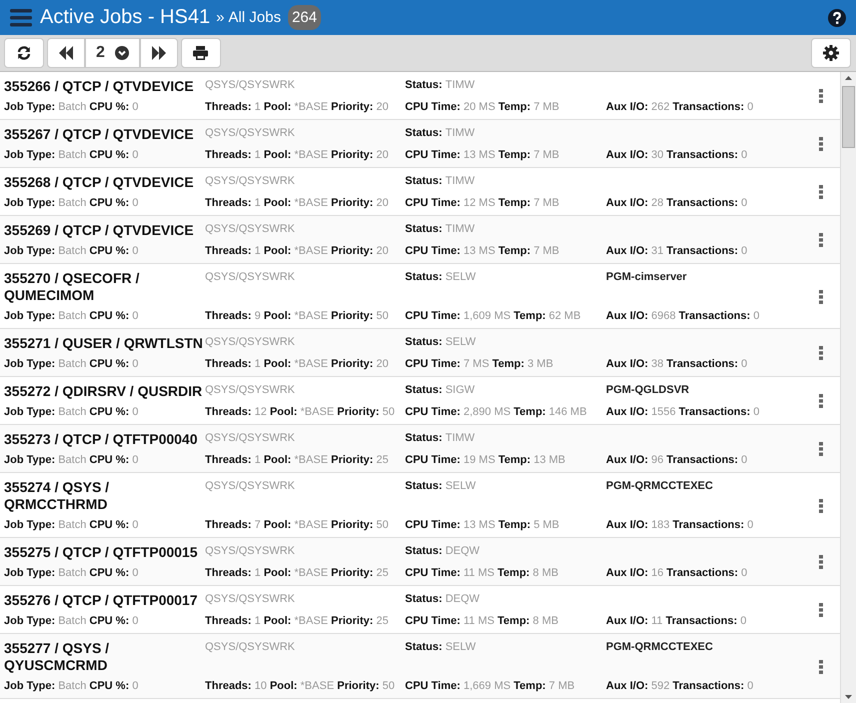 Image resolution: width=856 pixels, height=703 pixels. Describe the element at coordinates (300, 412) in the screenshot. I see `stats-text: Threads: 12 Pool: *BASE Priority: 50` at that location.